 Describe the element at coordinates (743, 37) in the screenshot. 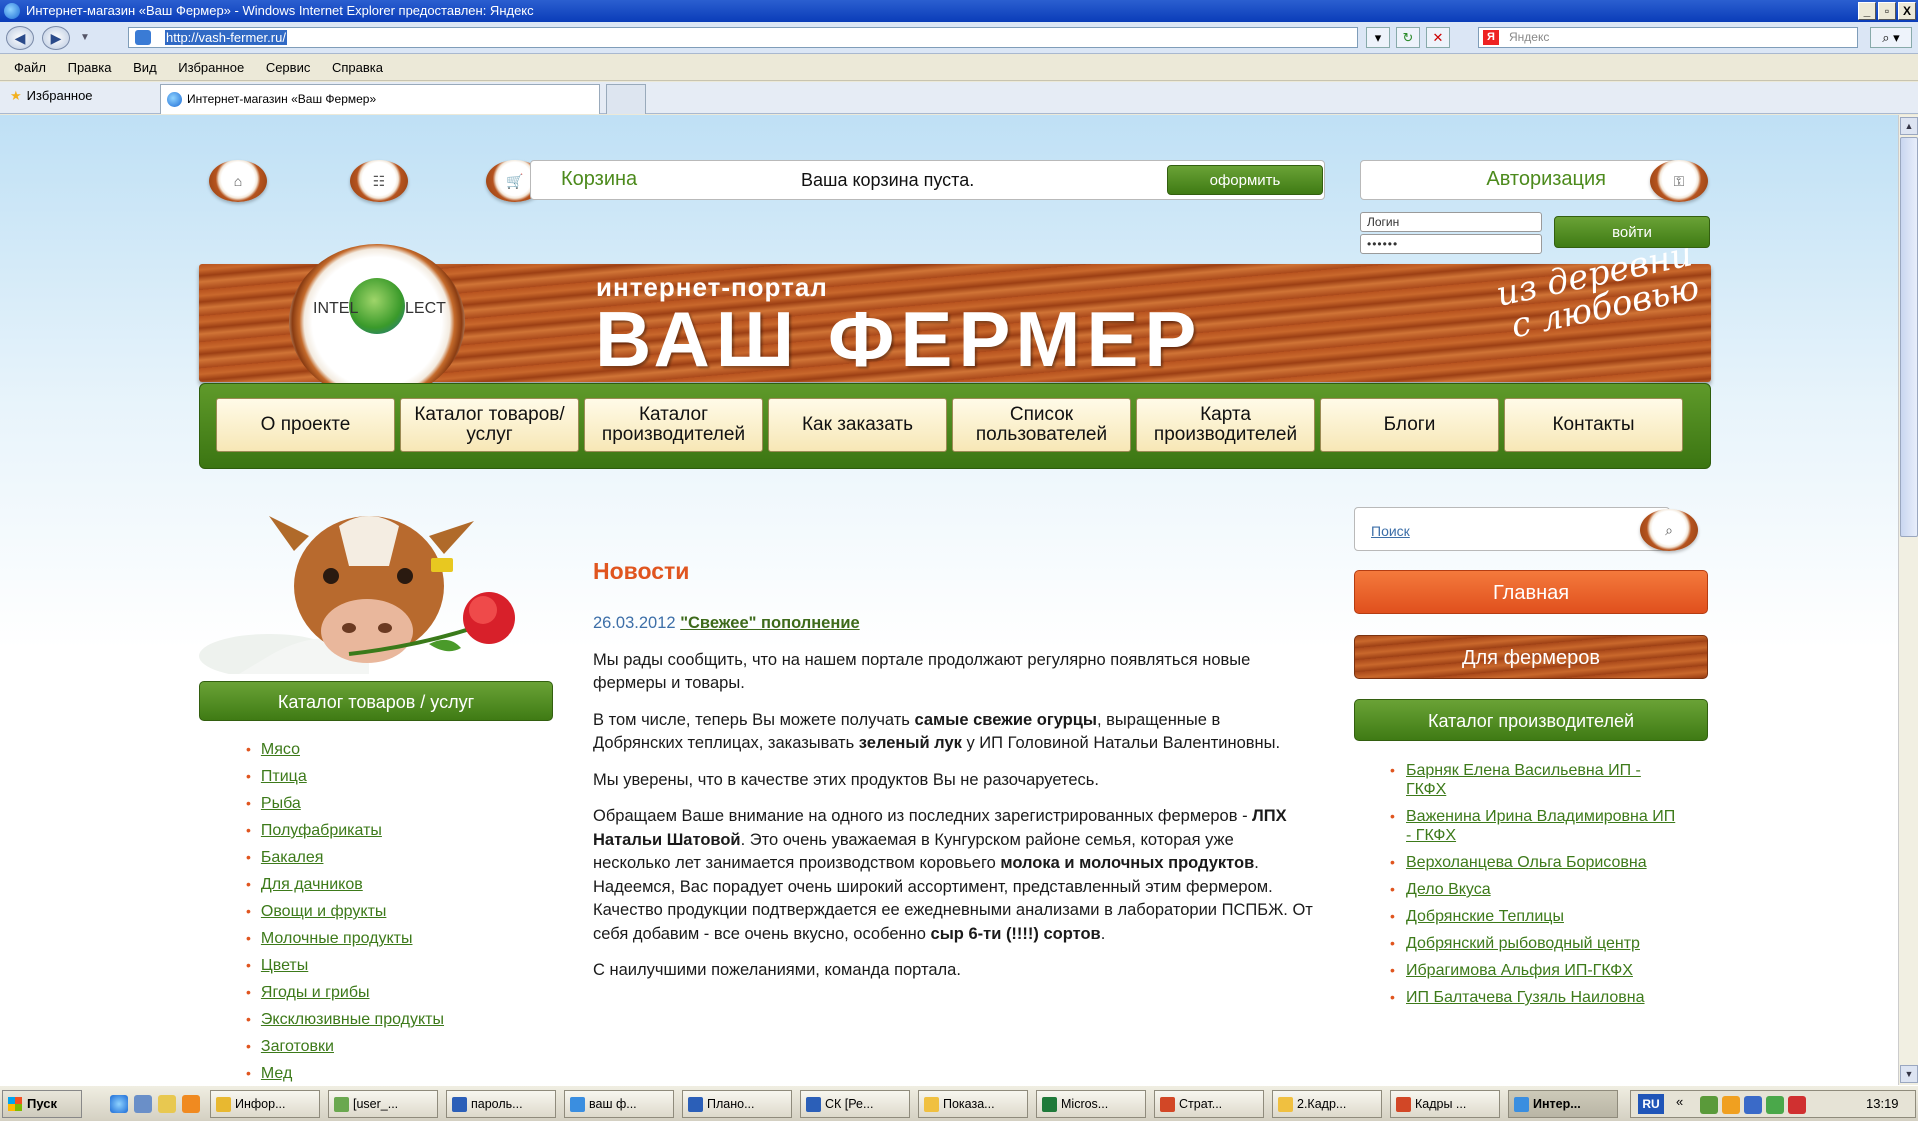

I see `address-input: http://vash-fermer.ru/` at that location.